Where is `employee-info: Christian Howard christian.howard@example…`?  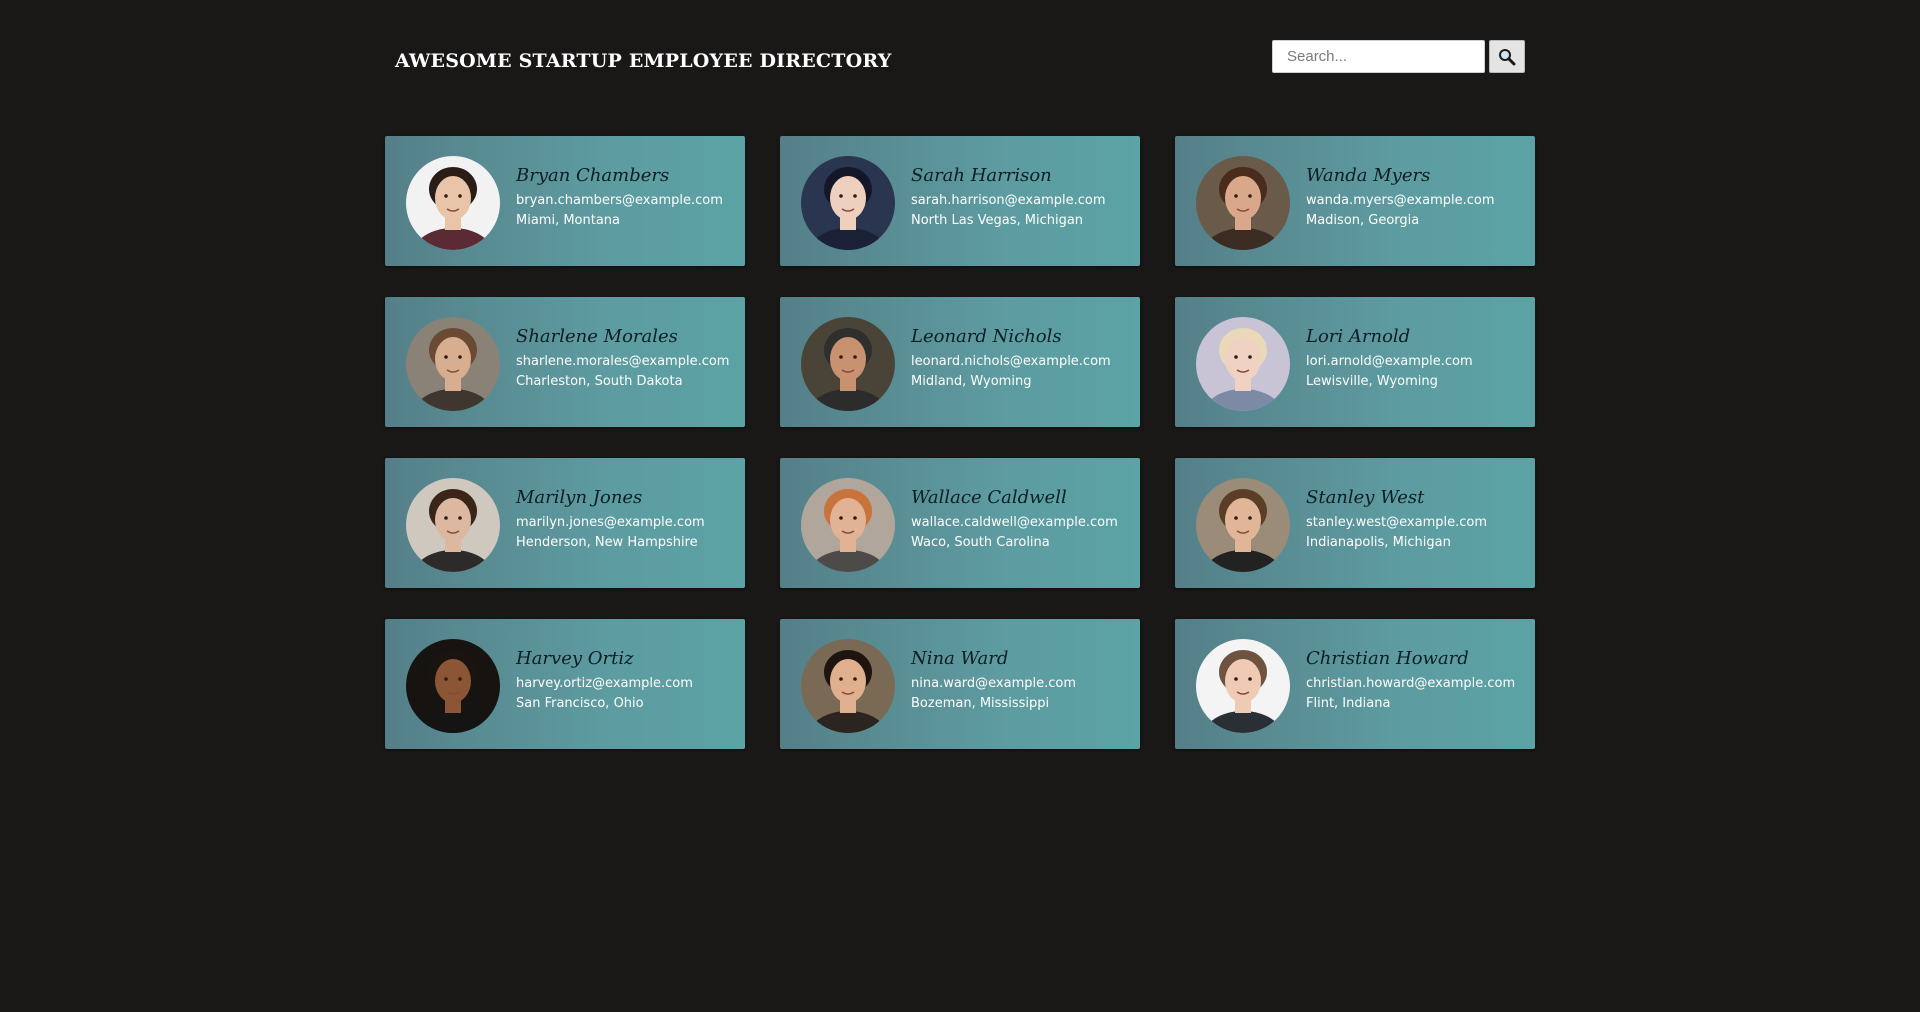 employee-info: Christian Howard christian.howard@example… is located at coordinates (1417, 679).